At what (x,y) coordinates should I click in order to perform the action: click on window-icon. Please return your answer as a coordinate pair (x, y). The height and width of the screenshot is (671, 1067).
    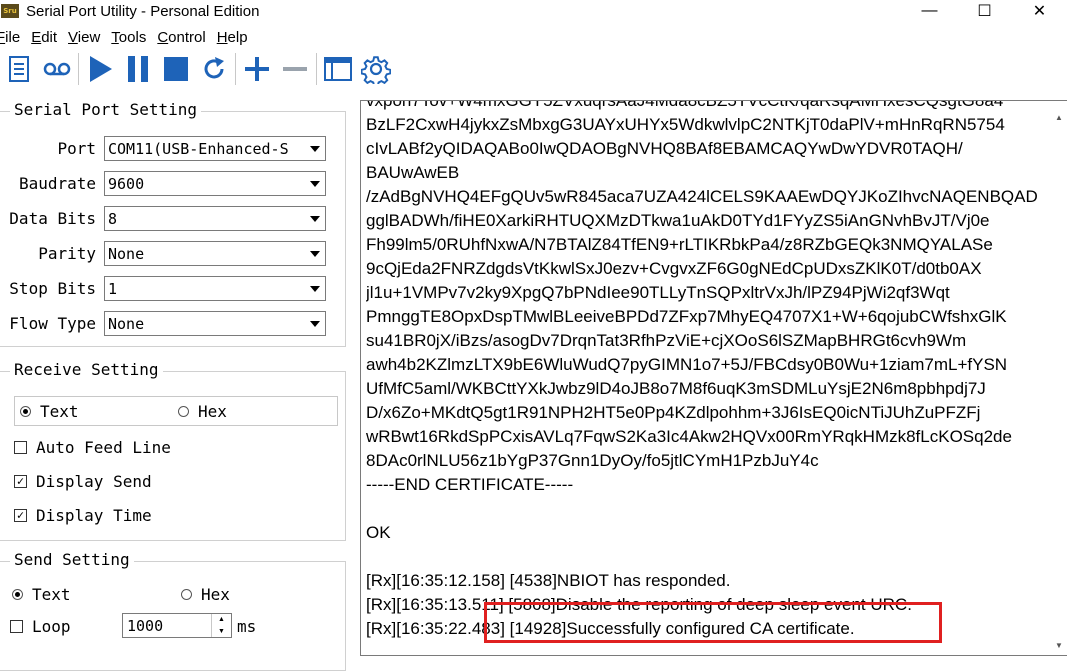
    Looking at the image, I should click on (338, 69).